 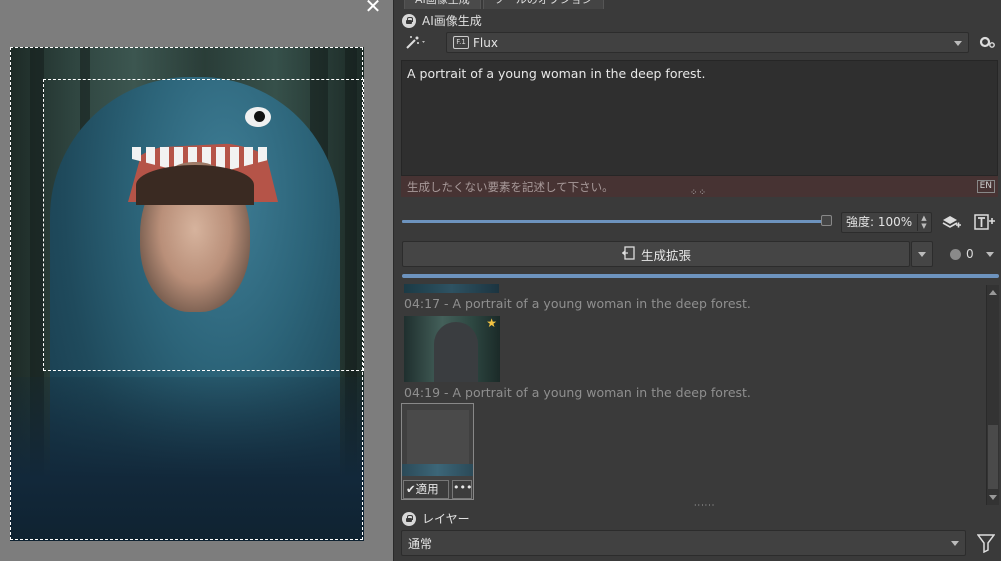 What do you see at coordinates (442, 4) in the screenshot?
I see `tab-ai-generation: AI画像生成` at bounding box center [442, 4].